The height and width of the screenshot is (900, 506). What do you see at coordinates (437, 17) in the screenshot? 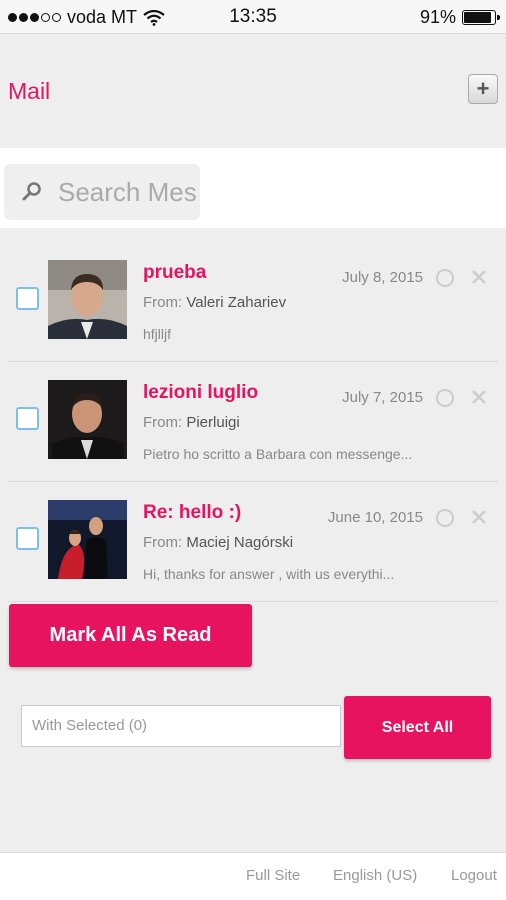
I see `battery-percent: 91%` at bounding box center [437, 17].